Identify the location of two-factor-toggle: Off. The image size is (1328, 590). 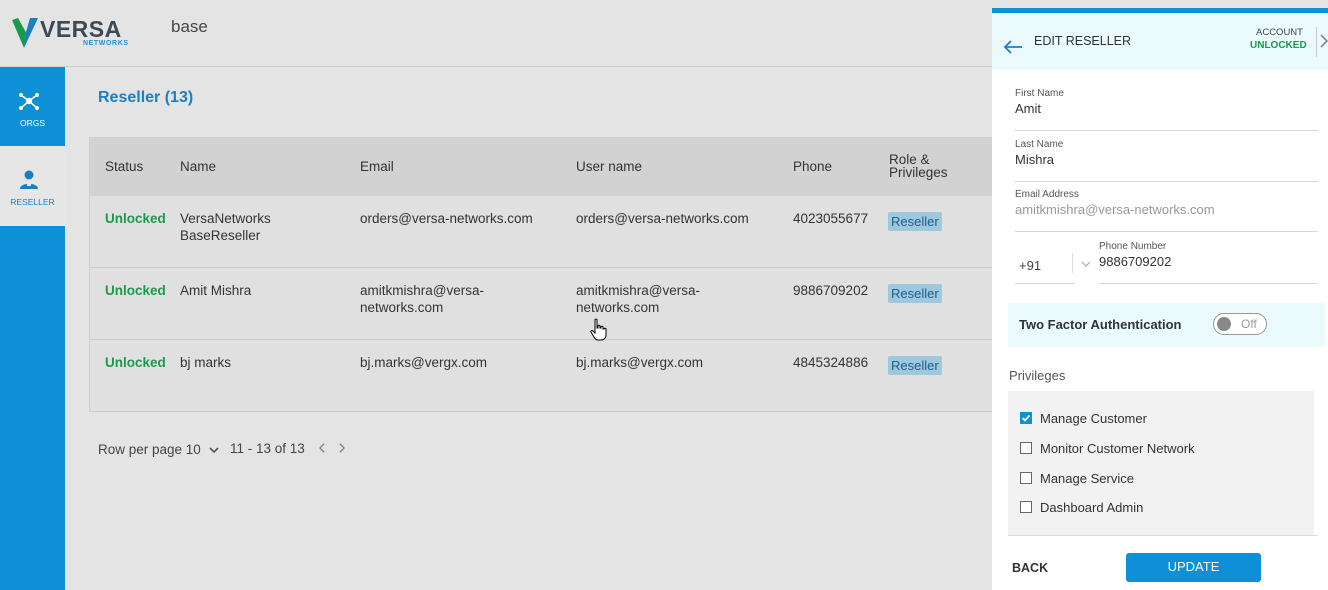
(1240, 324).